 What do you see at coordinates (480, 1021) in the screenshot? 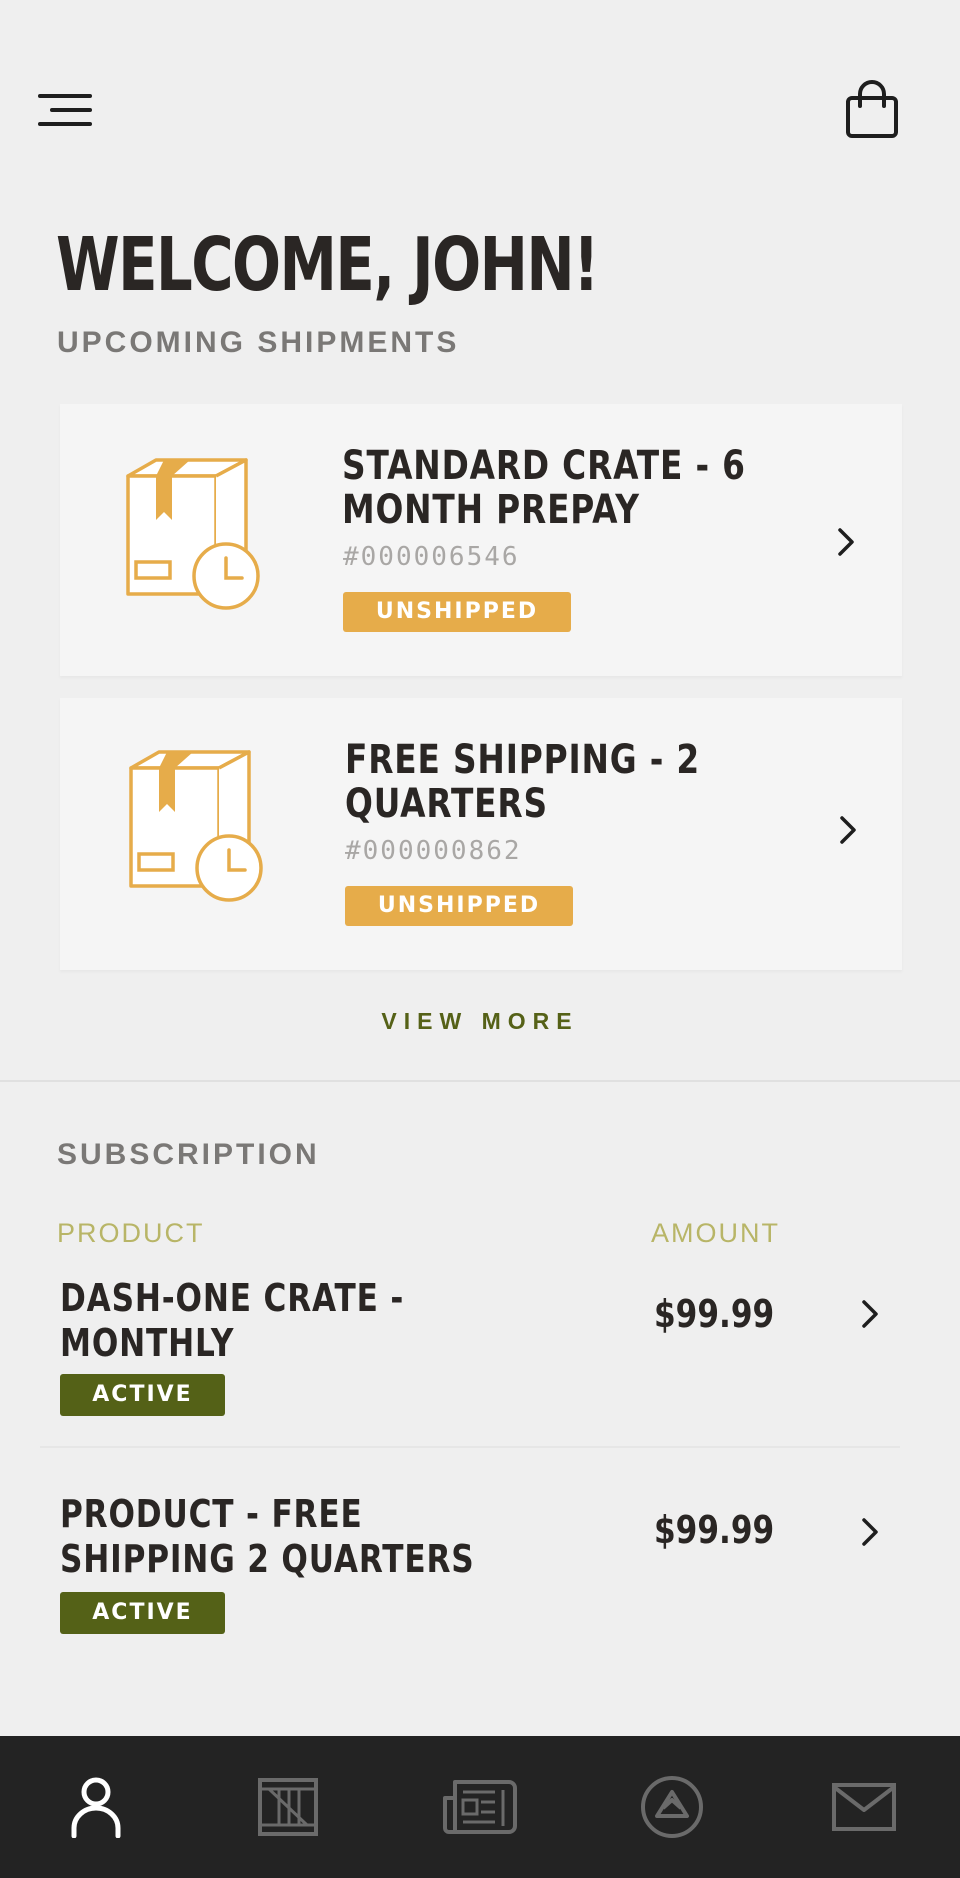
I see `view-more-link: VIEW MORE` at bounding box center [480, 1021].